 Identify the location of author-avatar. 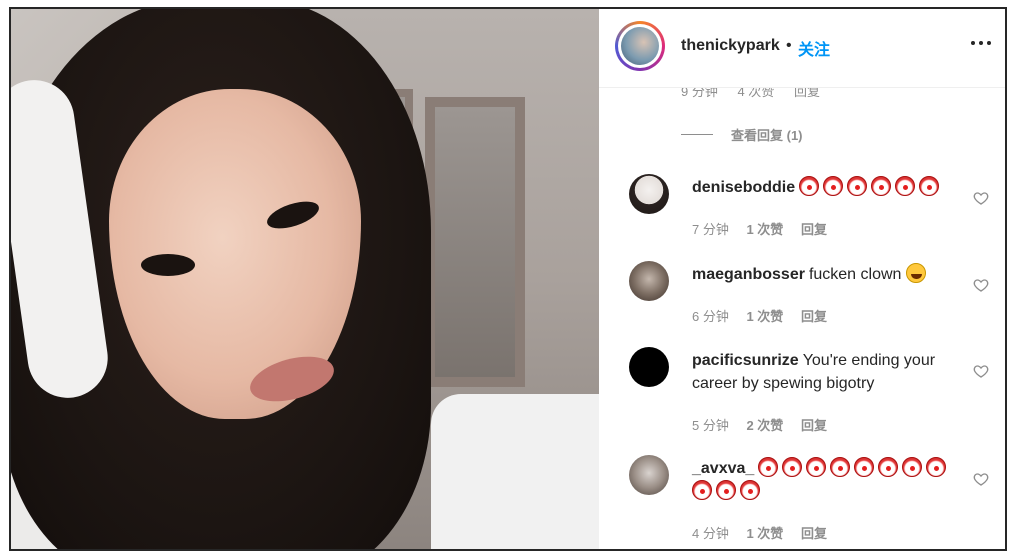
(640, 46).